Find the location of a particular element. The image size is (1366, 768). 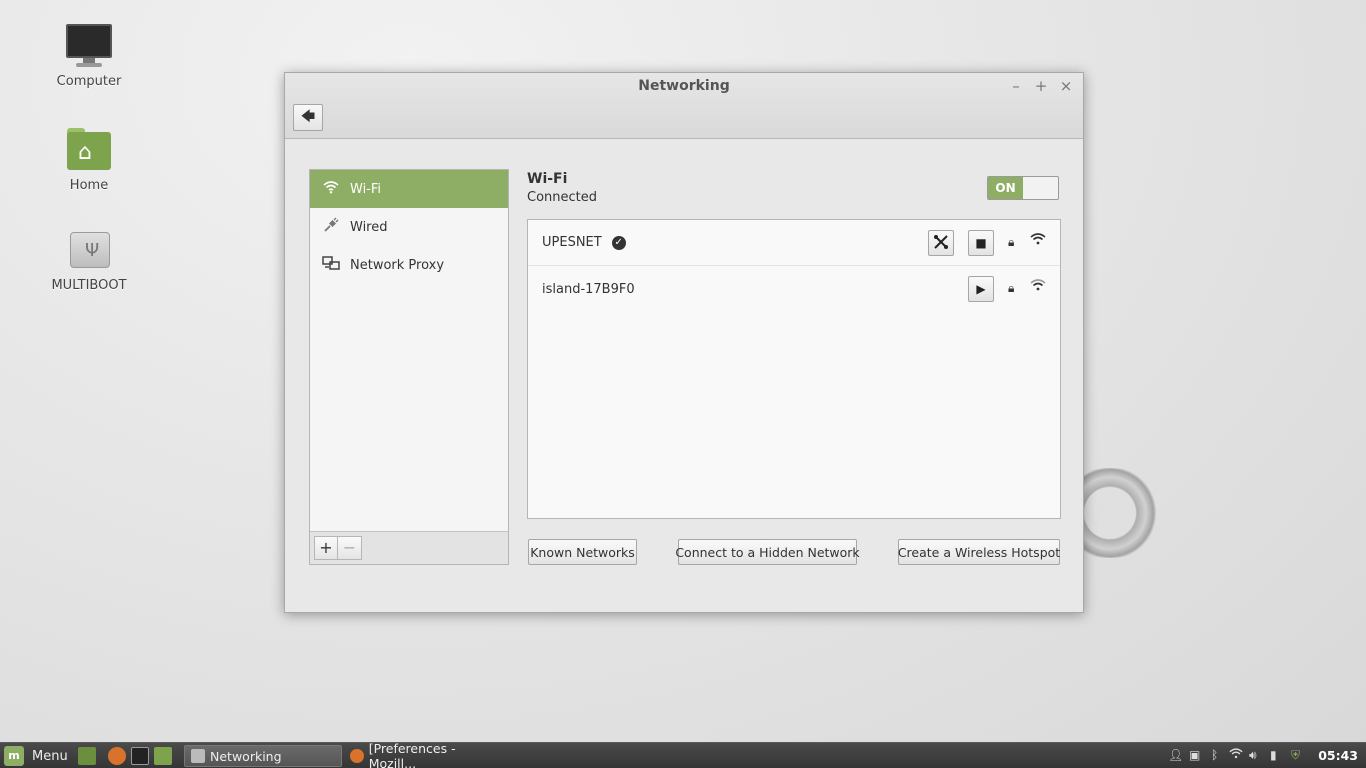

play-icon: ▶ is located at coordinates (981, 289).